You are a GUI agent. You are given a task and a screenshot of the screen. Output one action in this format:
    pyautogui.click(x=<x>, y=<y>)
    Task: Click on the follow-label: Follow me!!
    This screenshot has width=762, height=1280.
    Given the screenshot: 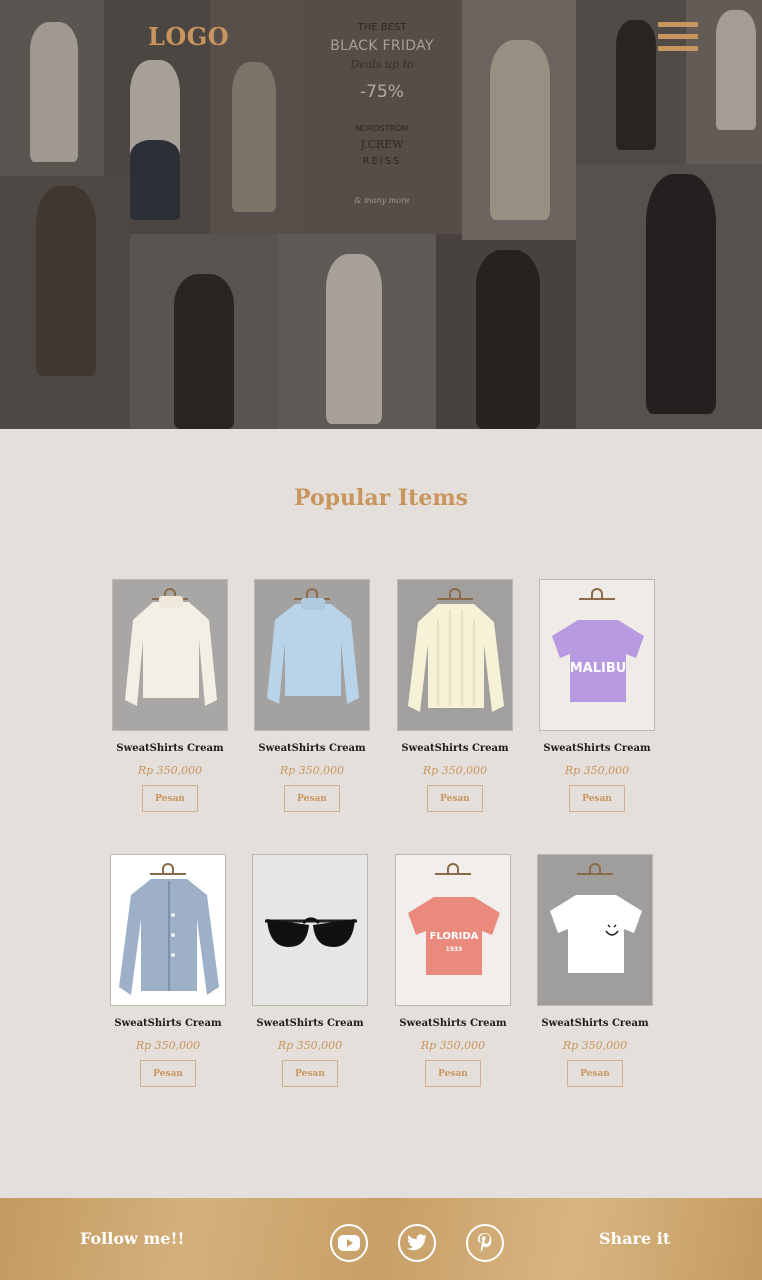 What is the action you would take?
    pyautogui.click(x=132, y=1238)
    